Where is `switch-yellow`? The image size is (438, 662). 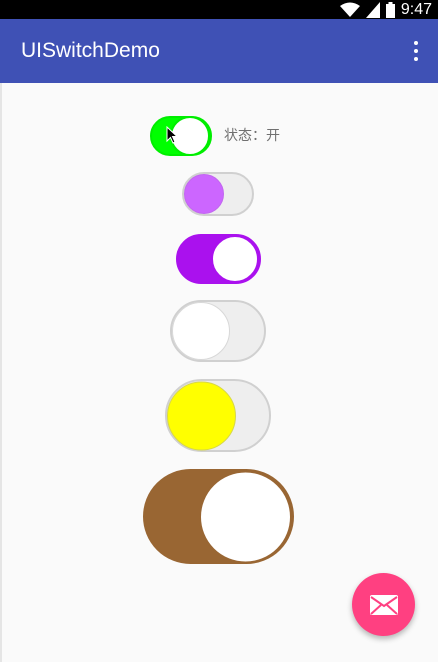
switch-yellow is located at coordinates (218, 415).